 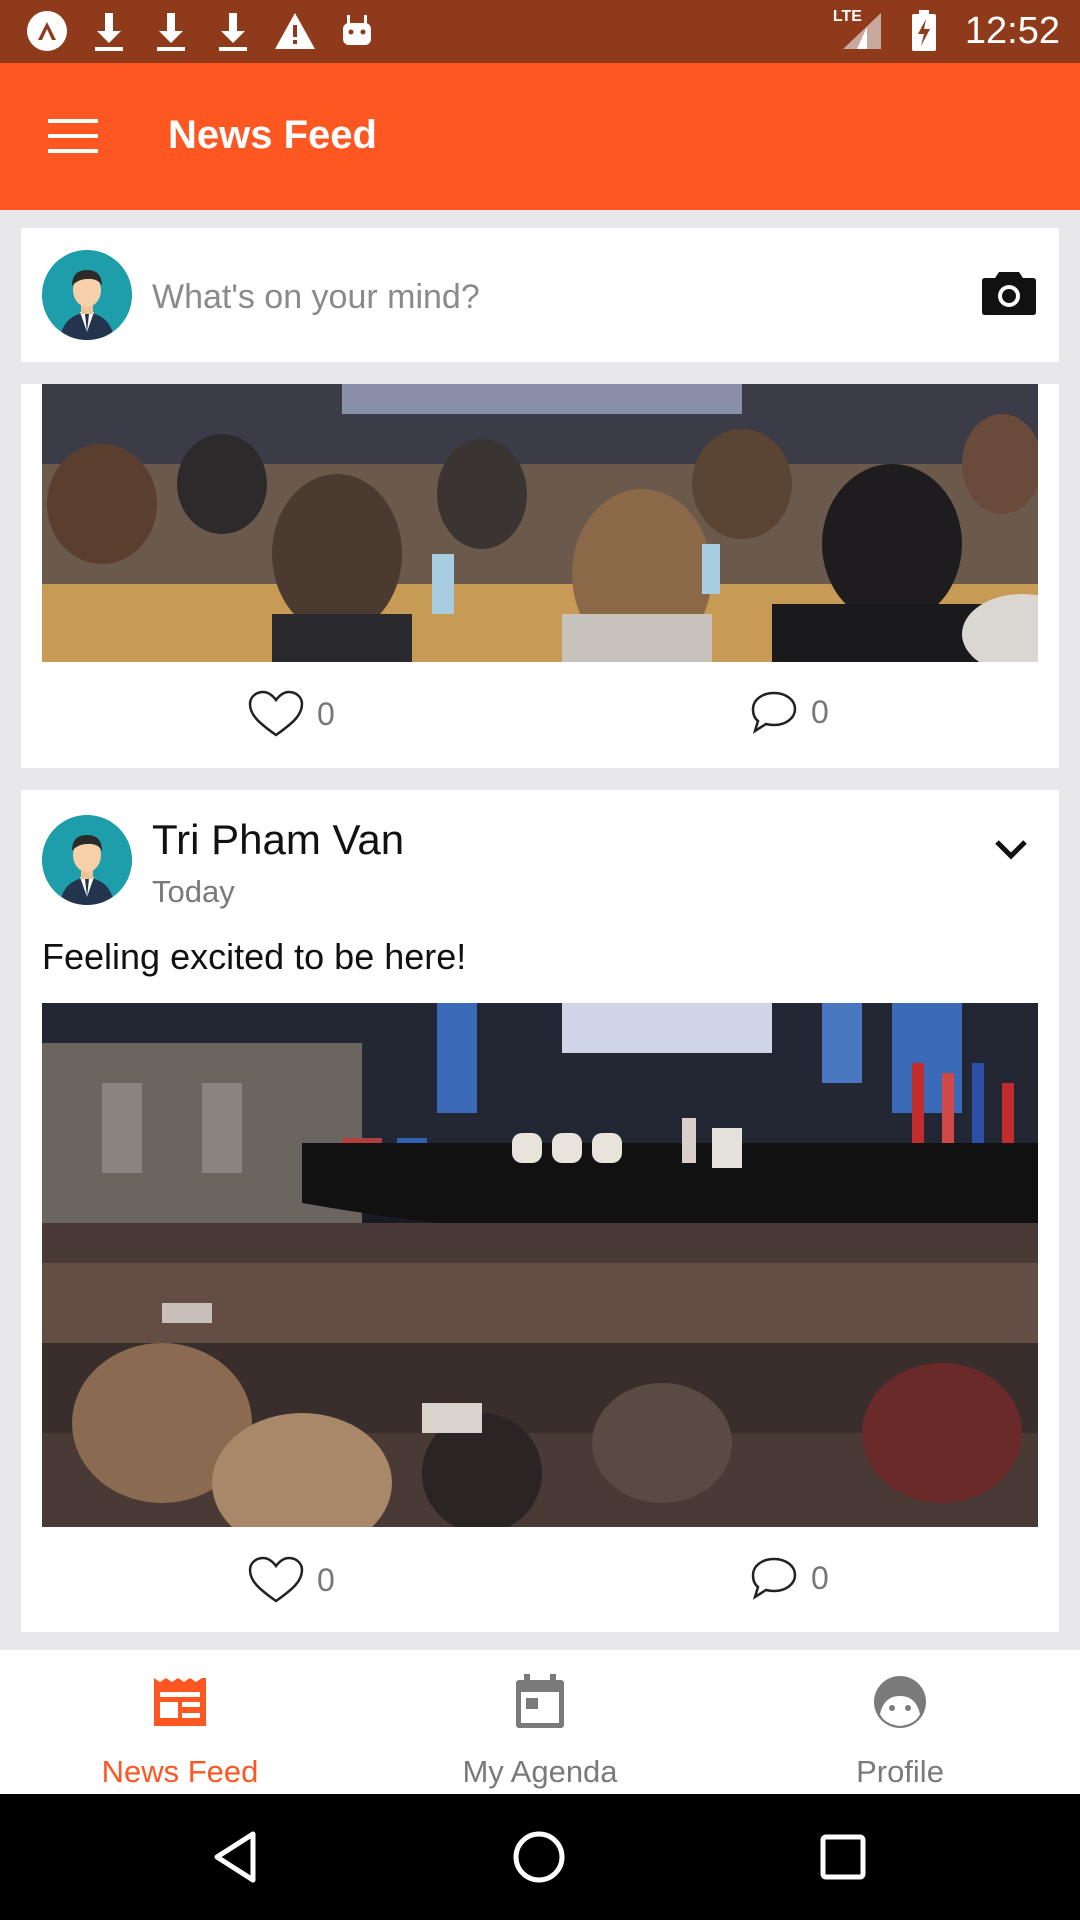 What do you see at coordinates (272, 135) in the screenshot?
I see `page-title: News Feed` at bounding box center [272, 135].